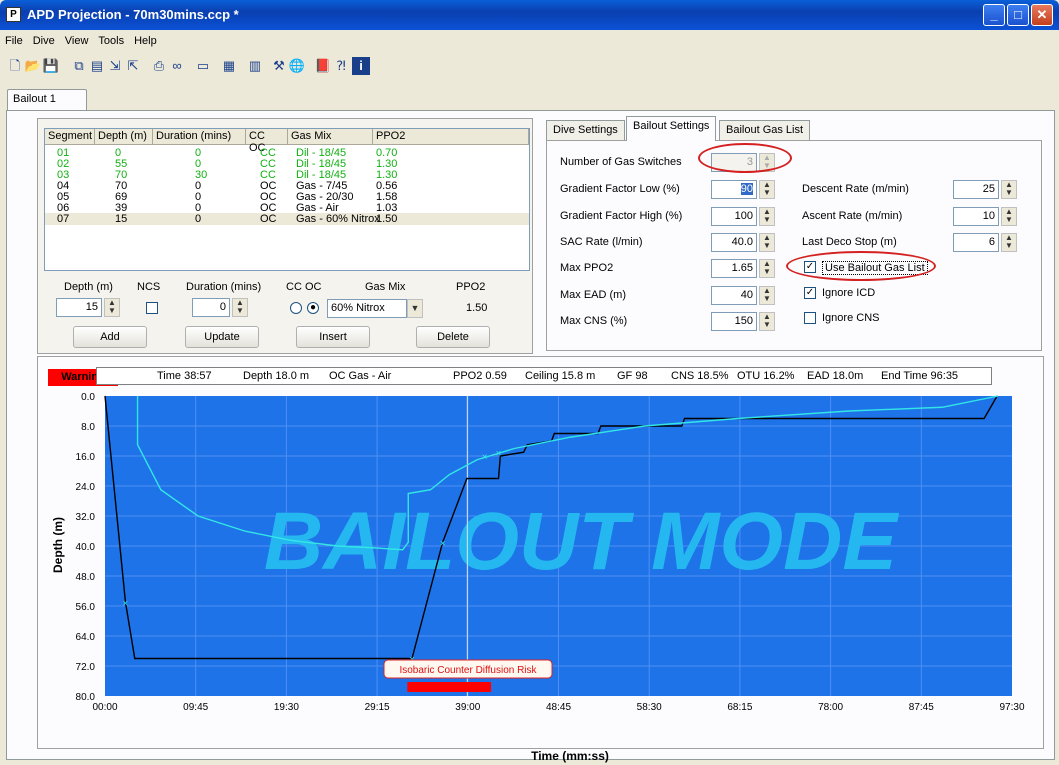 The height and width of the screenshot is (765, 1059). Describe the element at coordinates (453, 337) in the screenshot. I see `delete-button: Delete` at that location.